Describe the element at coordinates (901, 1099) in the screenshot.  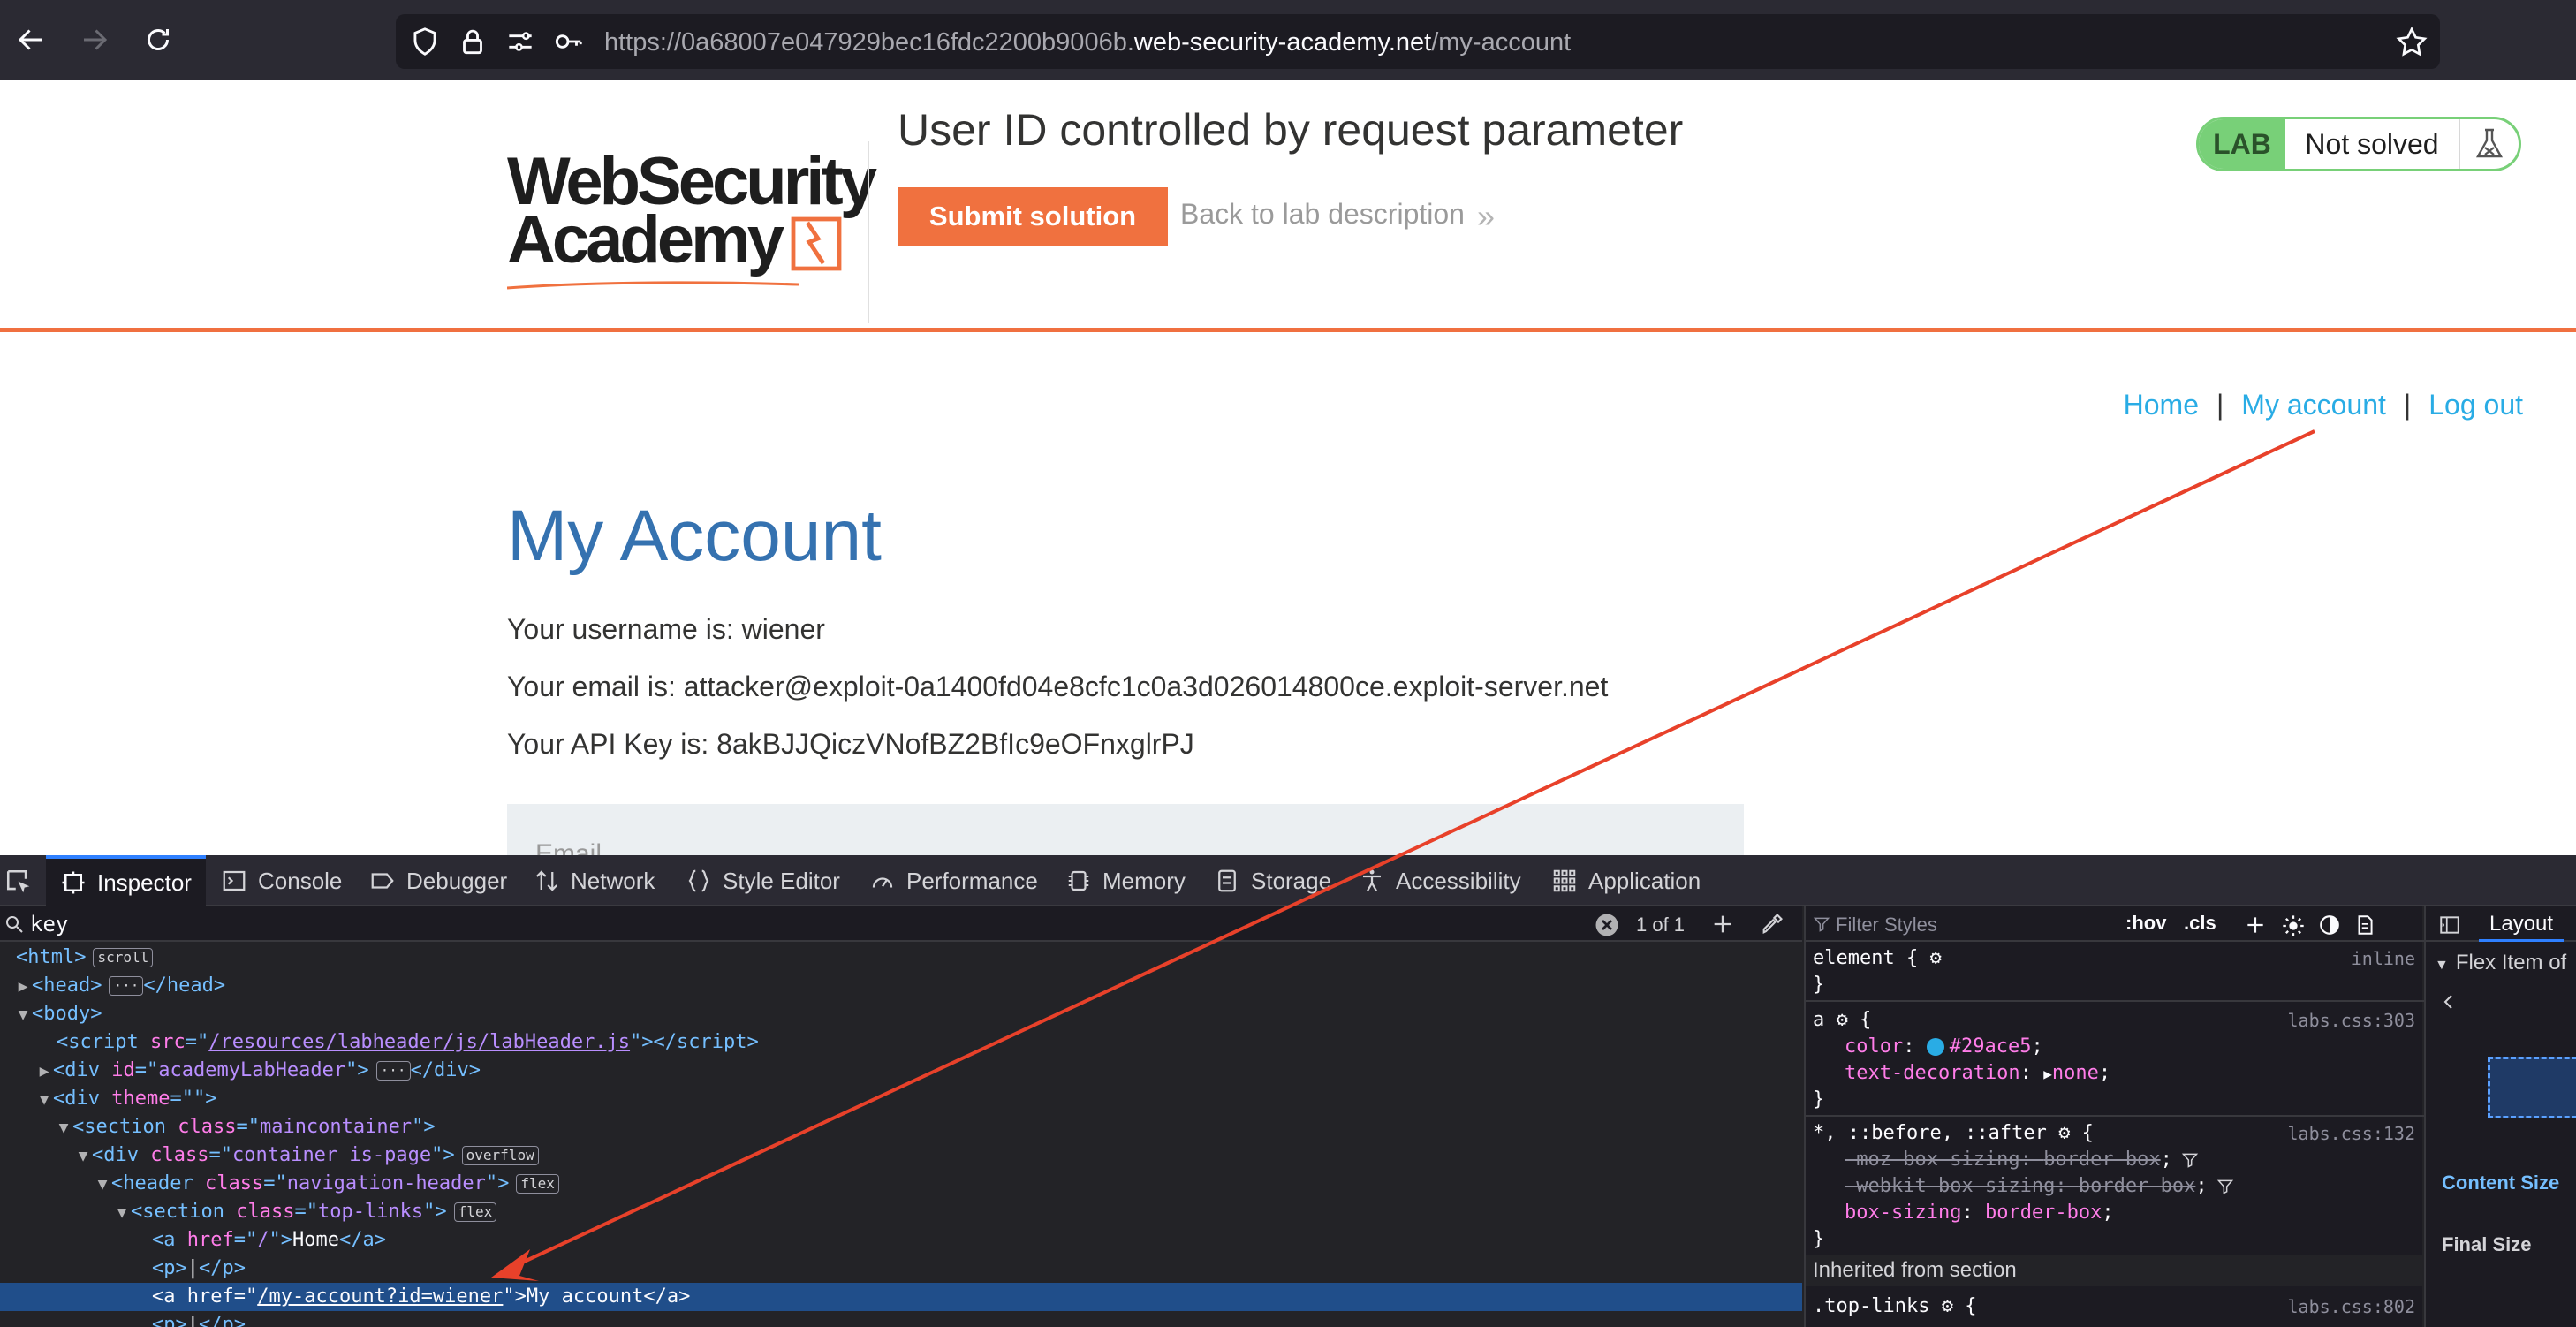
I see `dom-node-theme-div: ▼ <div theme="">` at that location.